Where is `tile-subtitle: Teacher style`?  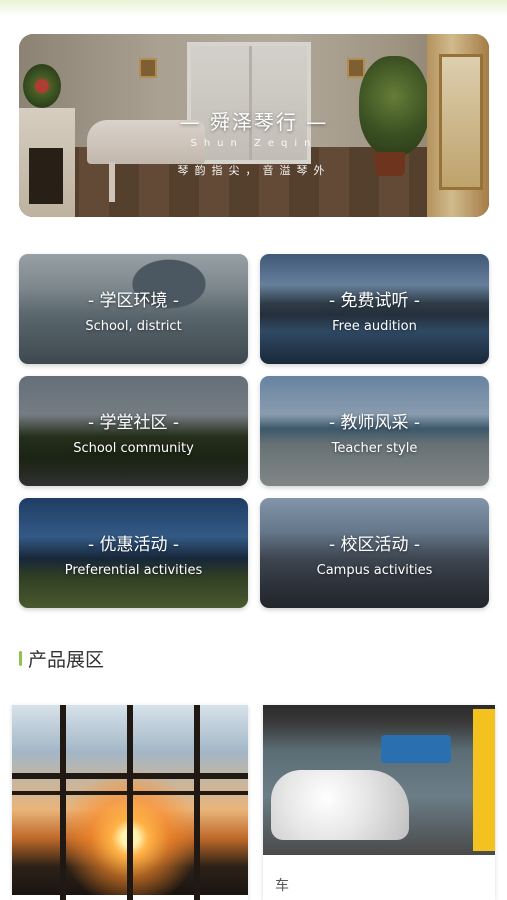 tile-subtitle: Teacher style is located at coordinates (374, 448).